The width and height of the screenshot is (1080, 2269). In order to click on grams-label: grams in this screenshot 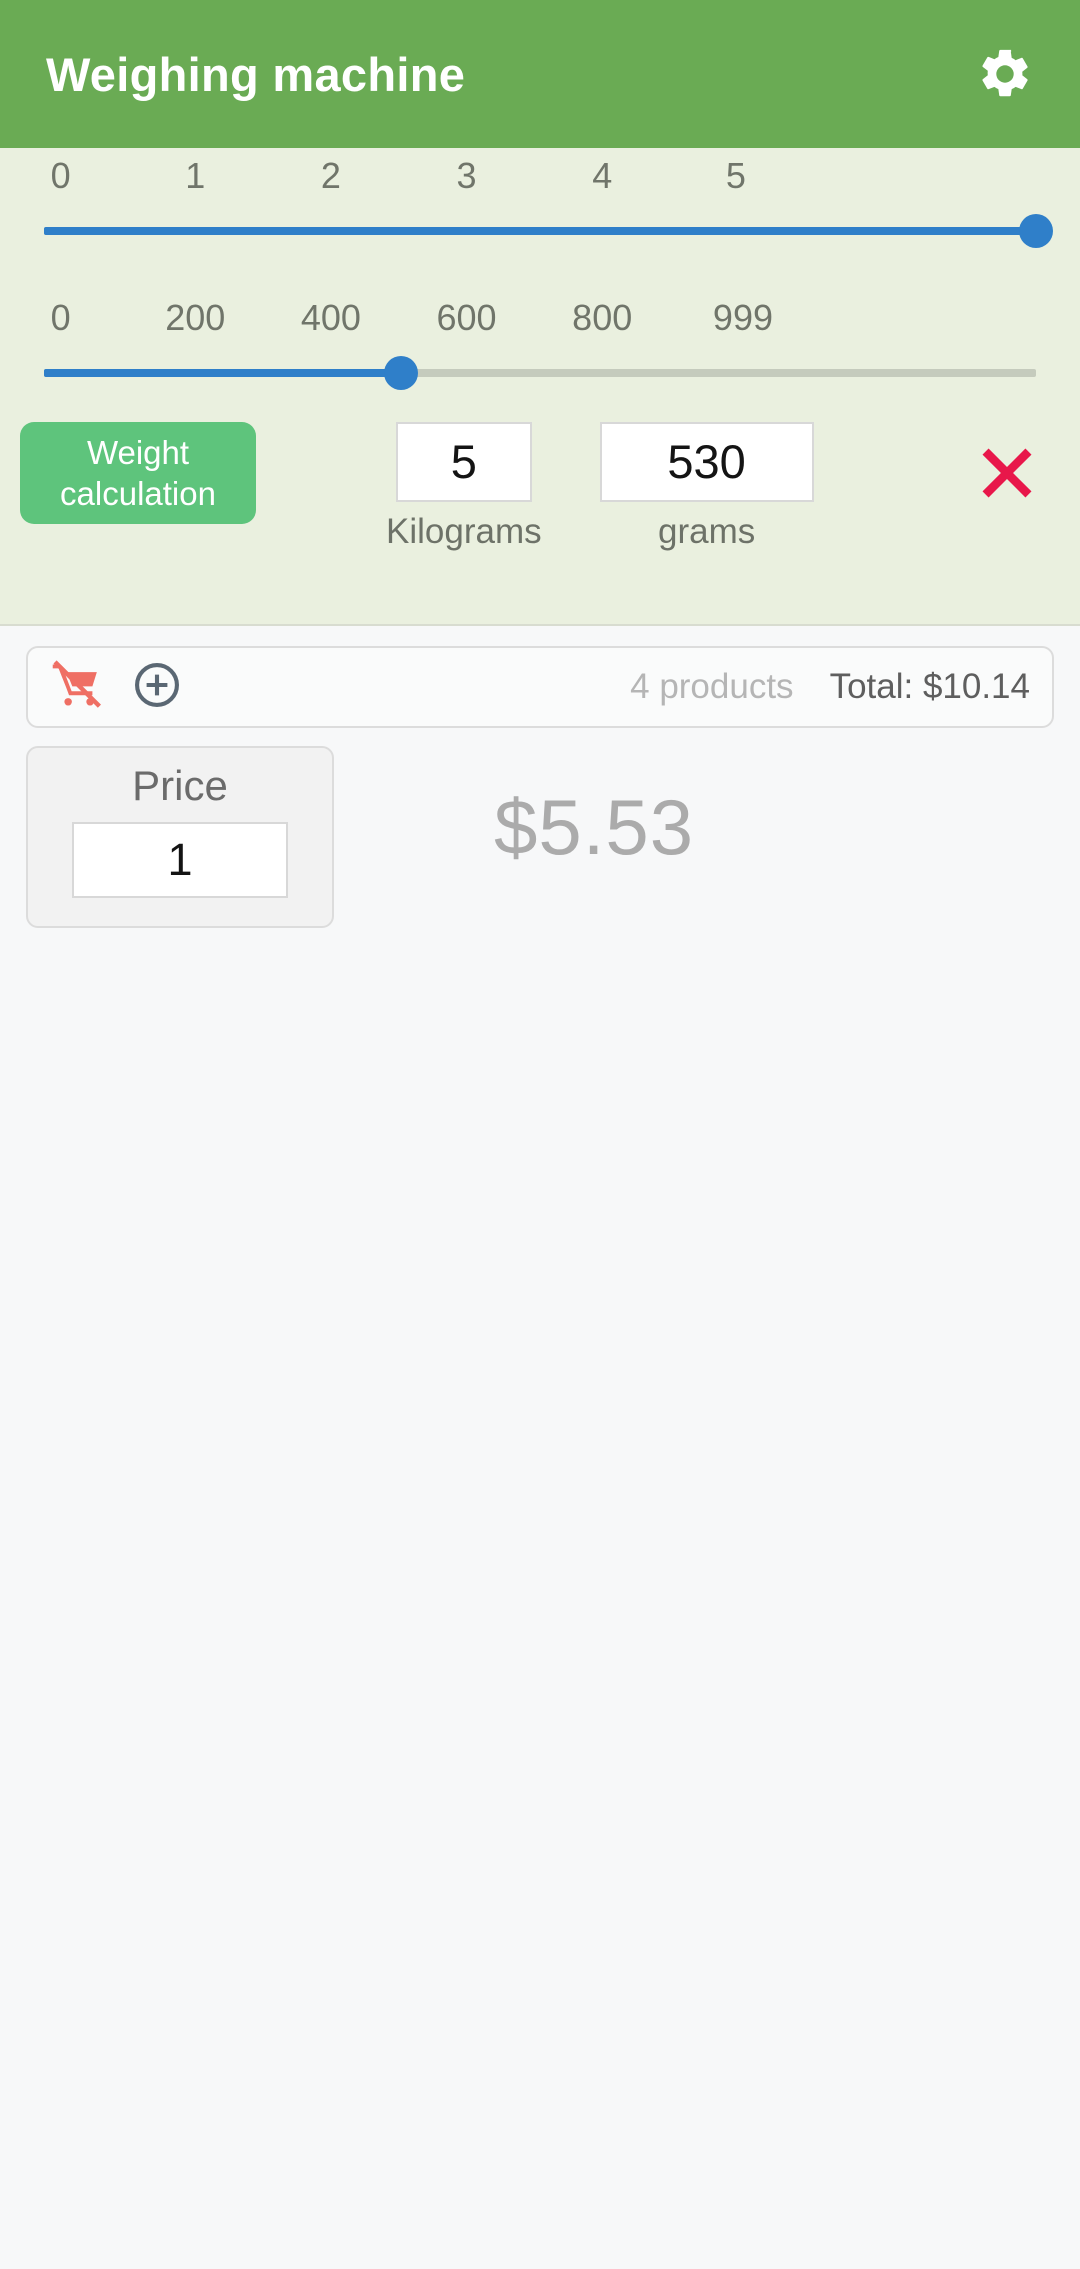, I will do `click(706, 531)`.